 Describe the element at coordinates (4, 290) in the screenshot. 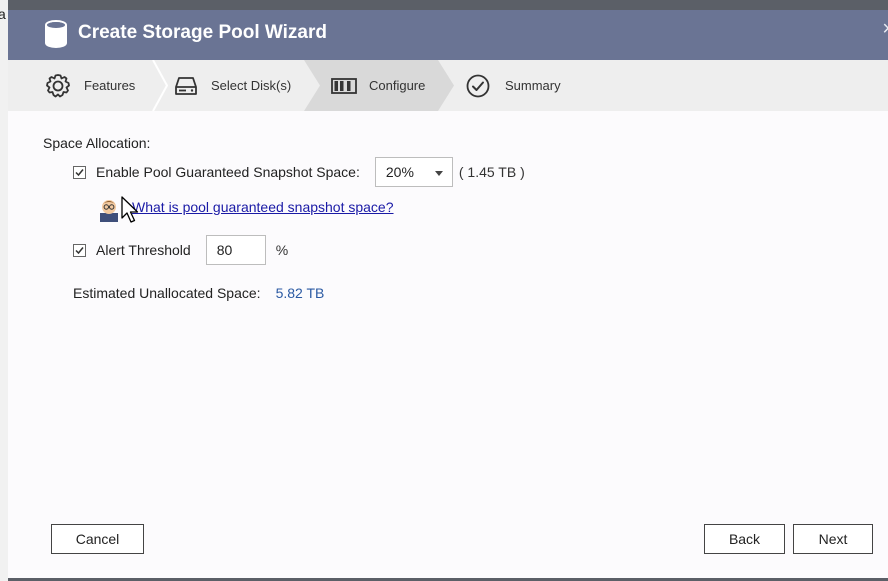

I see `background-window: a` at that location.